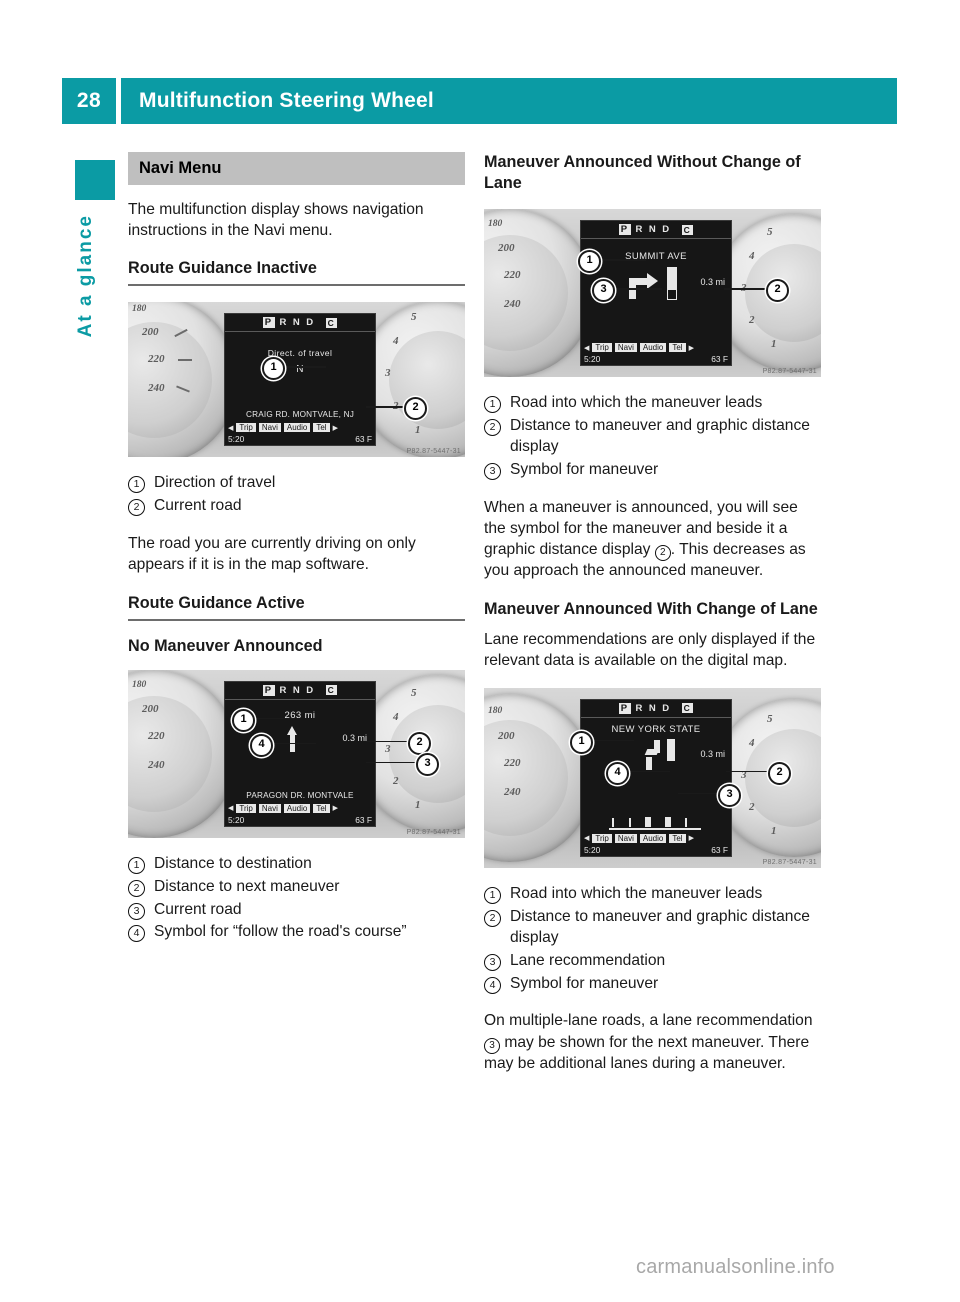 The image size is (960, 1302). What do you see at coordinates (492, 405) in the screenshot?
I see `legend-number: 1` at bounding box center [492, 405].